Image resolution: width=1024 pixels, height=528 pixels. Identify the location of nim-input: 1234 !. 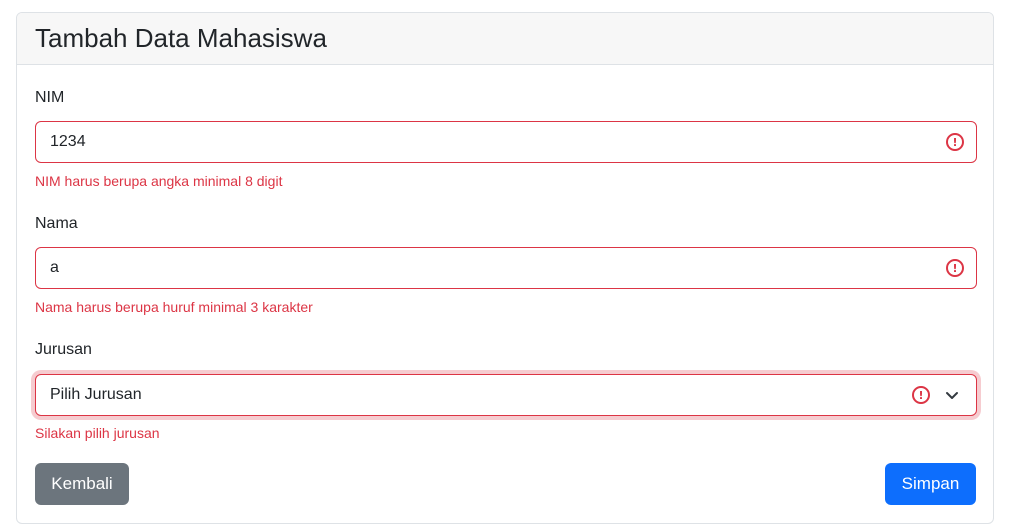
(506, 142).